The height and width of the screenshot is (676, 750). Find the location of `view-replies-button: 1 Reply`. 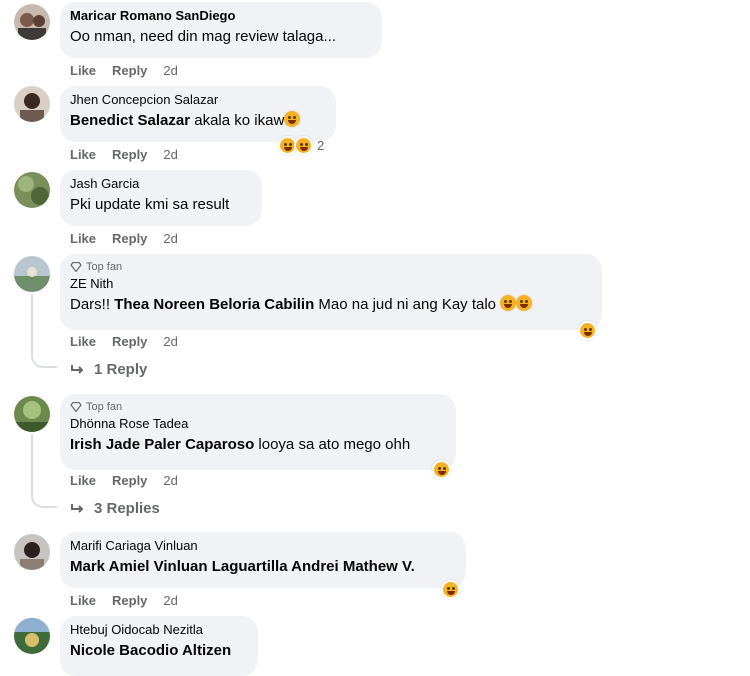

view-replies-button: 1 Reply is located at coordinates (108, 369).